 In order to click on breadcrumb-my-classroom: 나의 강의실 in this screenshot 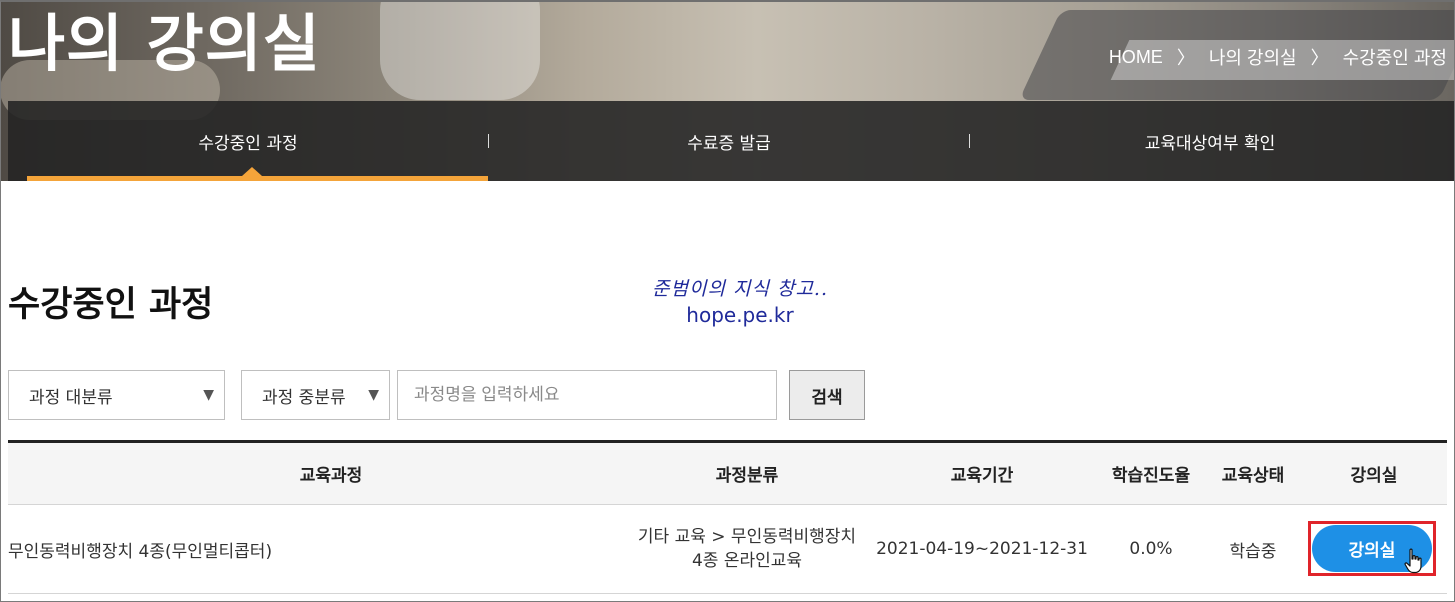, I will do `click(1253, 57)`.